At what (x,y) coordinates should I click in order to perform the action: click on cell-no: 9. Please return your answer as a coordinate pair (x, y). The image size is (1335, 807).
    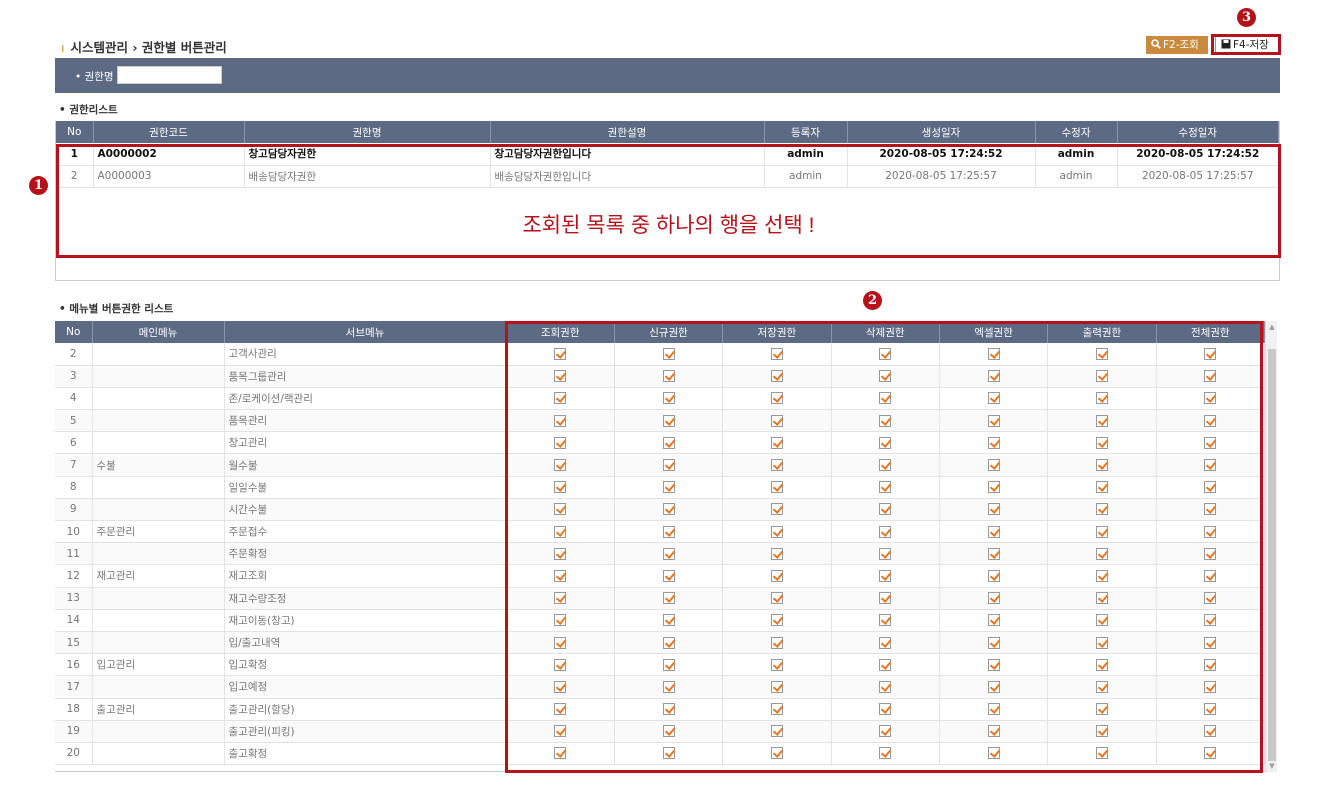
    Looking at the image, I should click on (74, 510).